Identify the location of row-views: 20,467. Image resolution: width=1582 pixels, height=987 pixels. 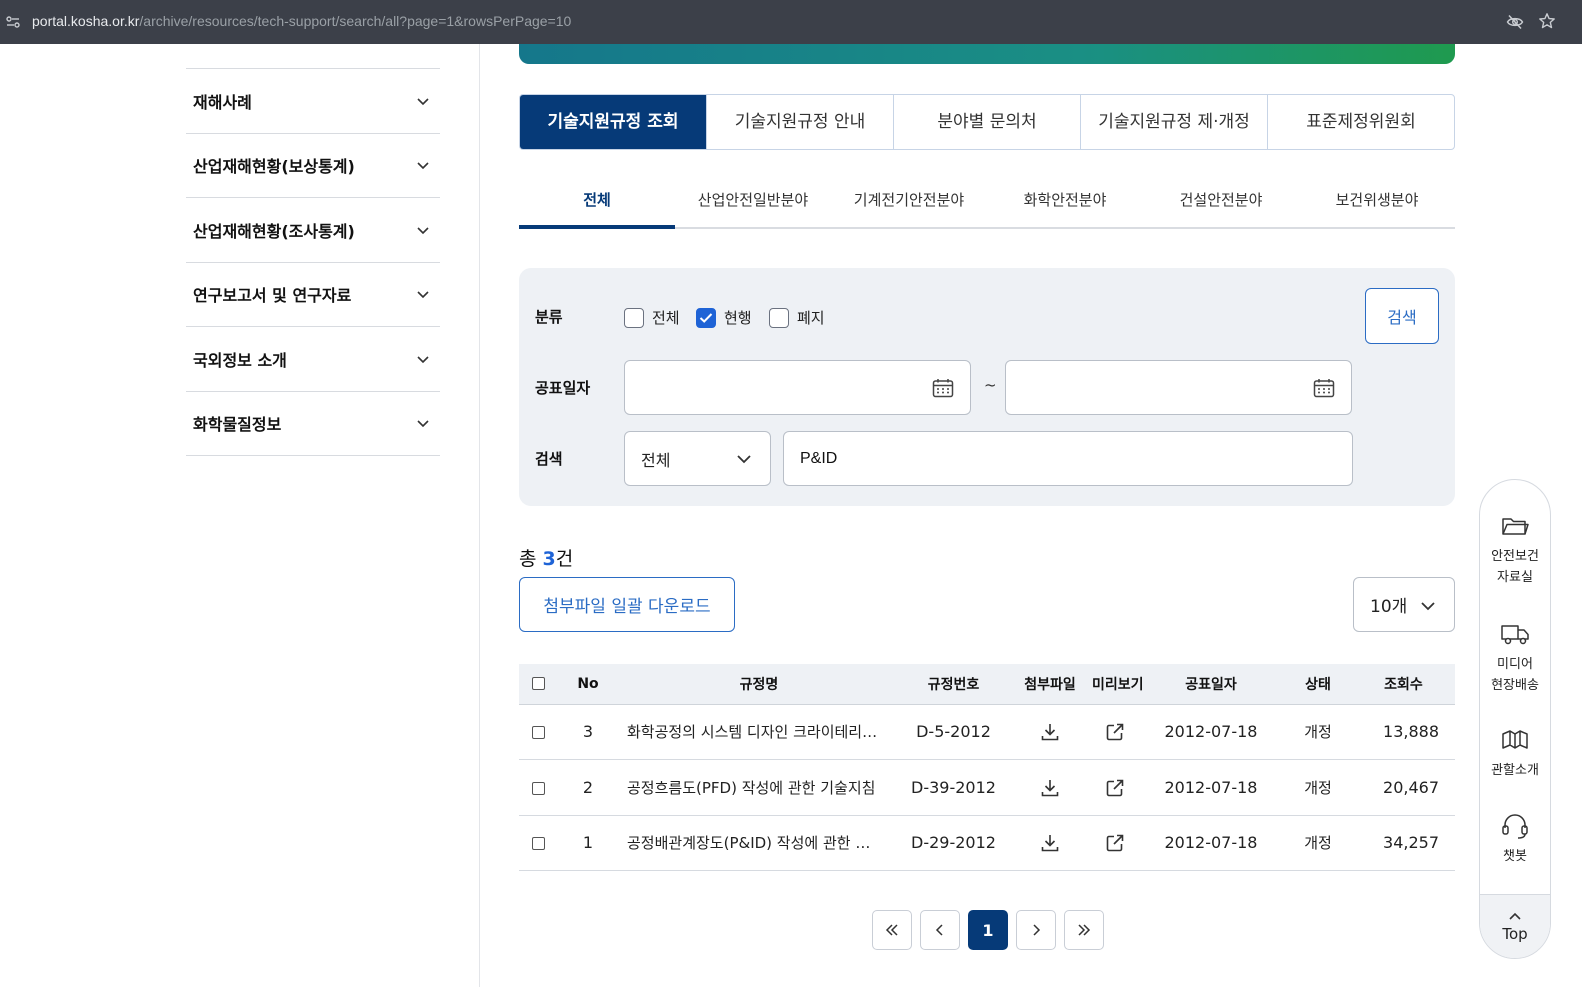
(1403, 787).